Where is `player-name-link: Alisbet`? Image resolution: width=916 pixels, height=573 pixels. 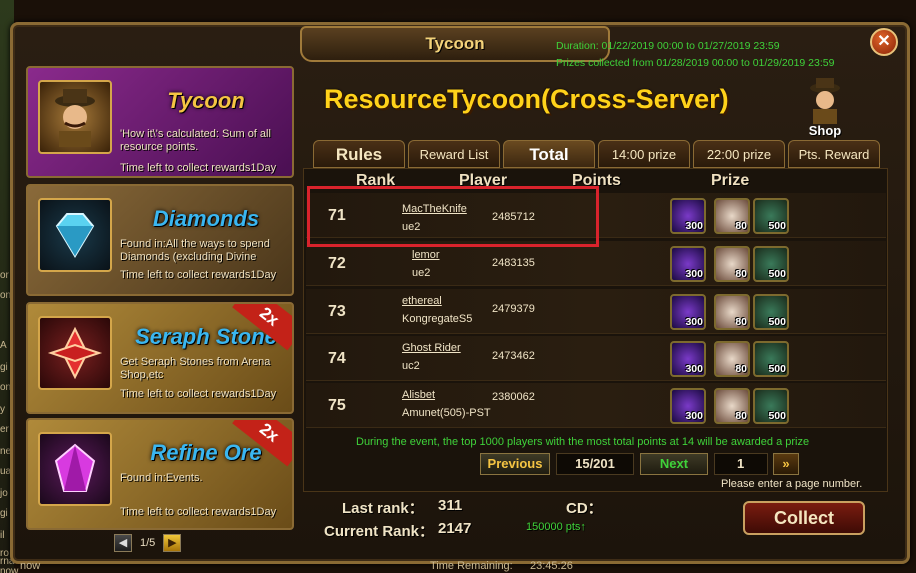 player-name-link: Alisbet is located at coordinates (418, 395).